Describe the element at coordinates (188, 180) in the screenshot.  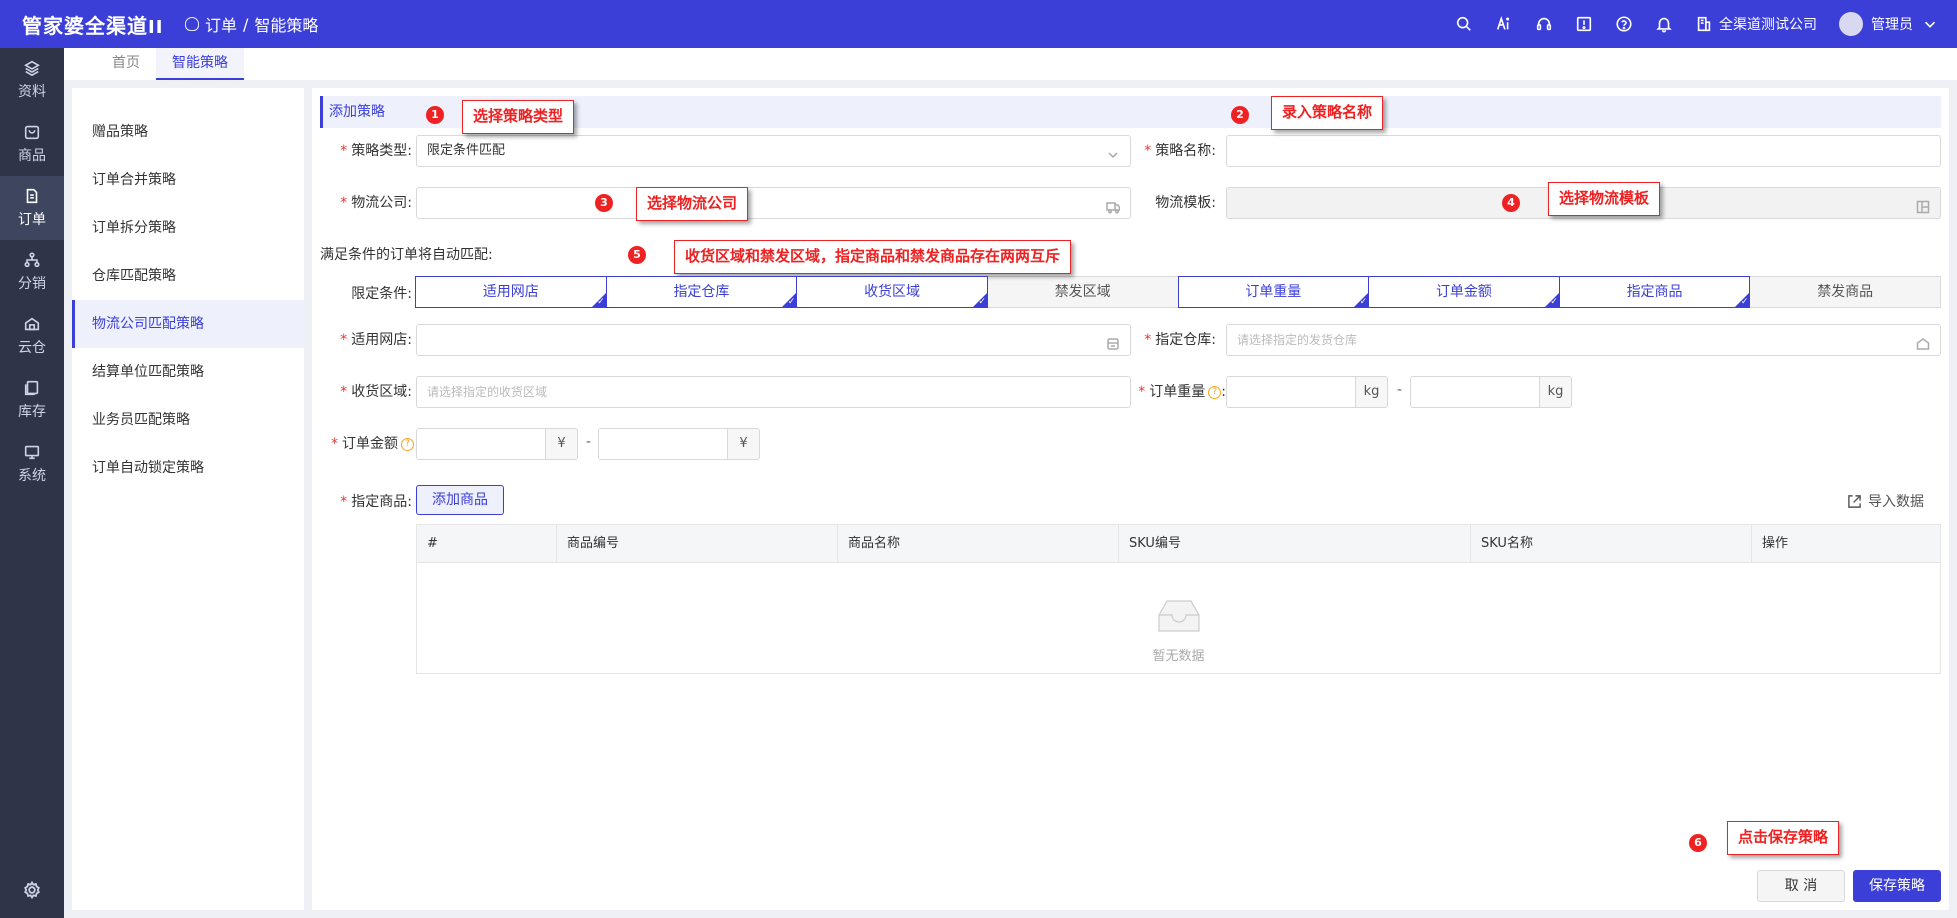
I see `sidebar-item-order-merge: 订单合并策略` at that location.